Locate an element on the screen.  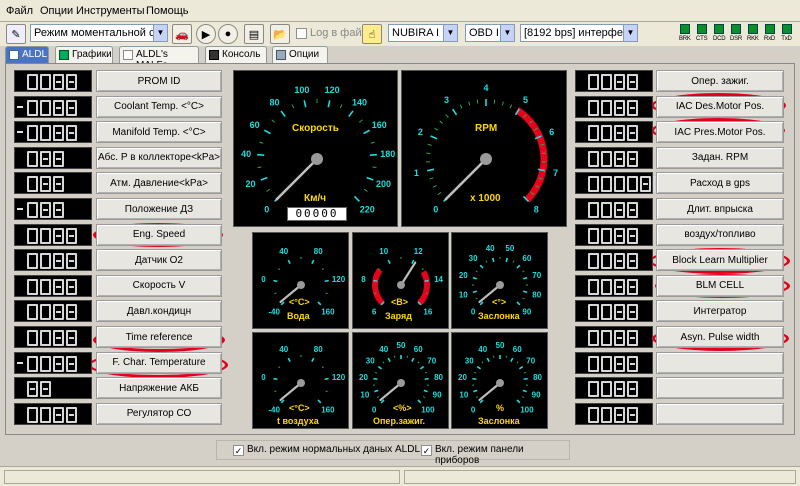
folder-icon: 📂 is located at coordinates (280, 34).